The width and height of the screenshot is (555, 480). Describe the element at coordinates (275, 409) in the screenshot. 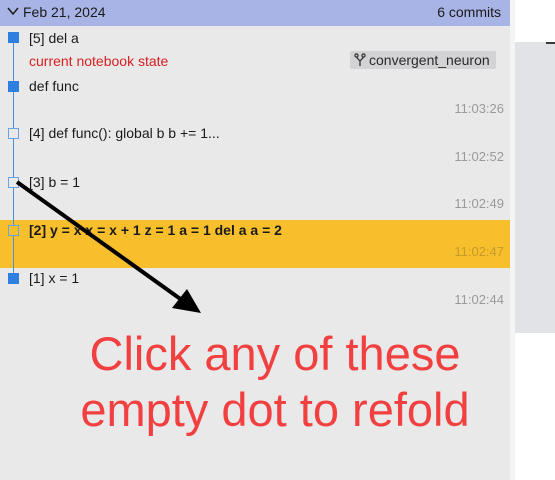

I see `annotation-line-2: empty dot to refold` at that location.